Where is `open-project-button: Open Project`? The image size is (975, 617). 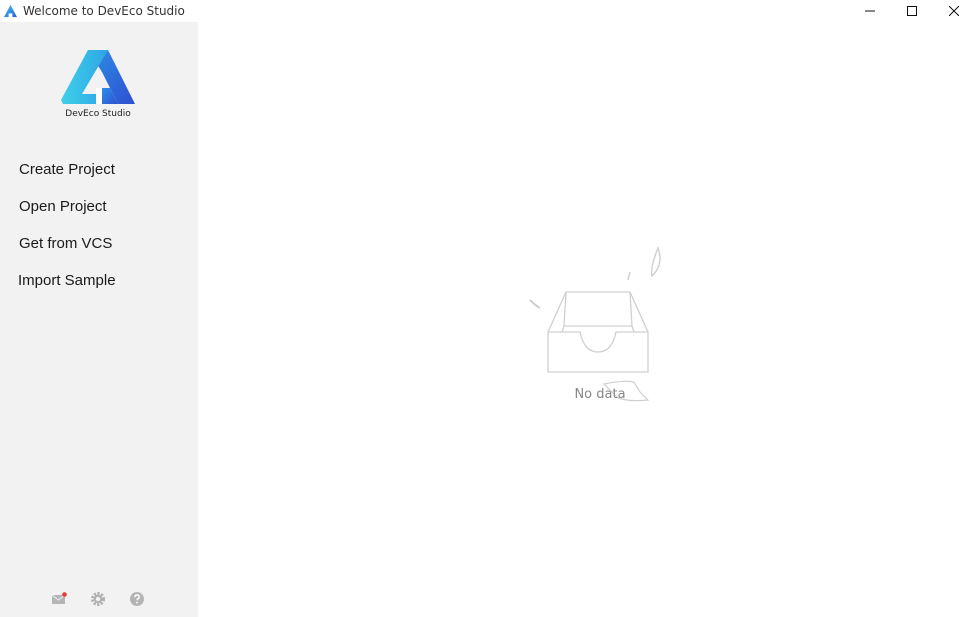 open-project-button: Open Project is located at coordinates (67, 215).